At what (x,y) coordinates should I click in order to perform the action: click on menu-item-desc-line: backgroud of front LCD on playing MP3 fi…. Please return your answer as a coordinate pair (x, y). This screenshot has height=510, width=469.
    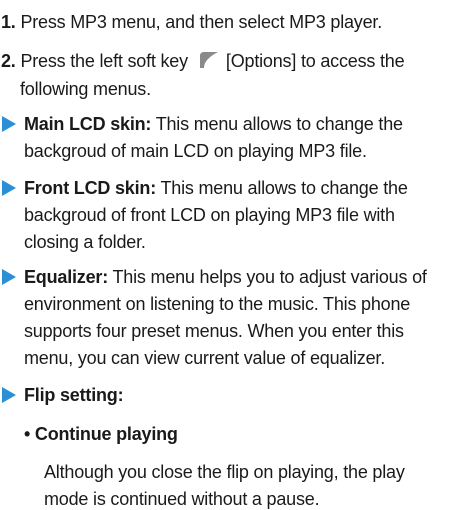
    Looking at the image, I should click on (209, 215).